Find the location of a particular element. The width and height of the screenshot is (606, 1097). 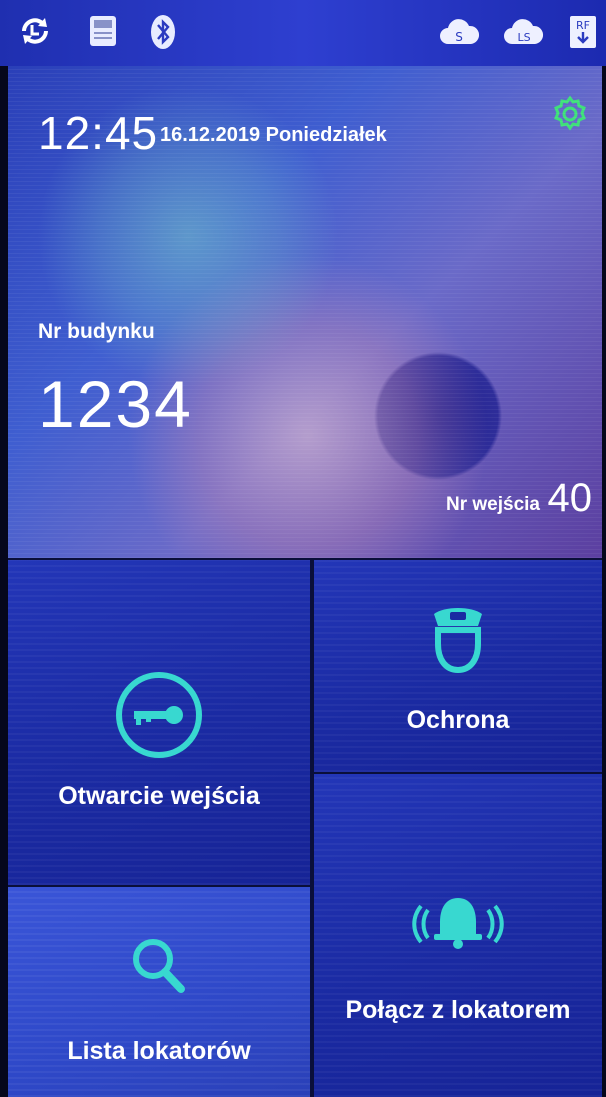

tenant-list-button: Lista lokatorów is located at coordinates (159, 992).